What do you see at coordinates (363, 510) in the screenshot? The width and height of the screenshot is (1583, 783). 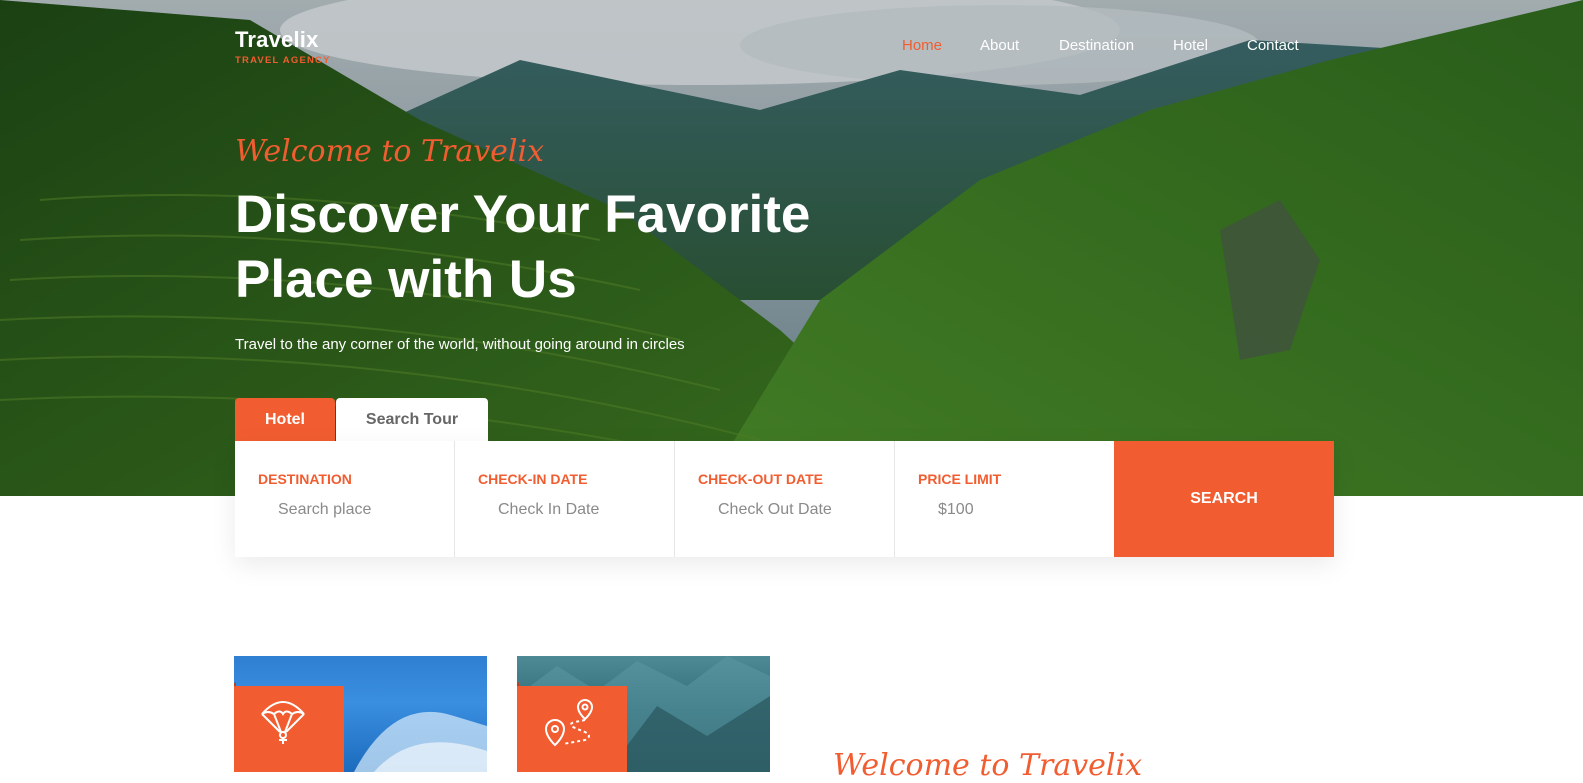 I see `destination-input` at bounding box center [363, 510].